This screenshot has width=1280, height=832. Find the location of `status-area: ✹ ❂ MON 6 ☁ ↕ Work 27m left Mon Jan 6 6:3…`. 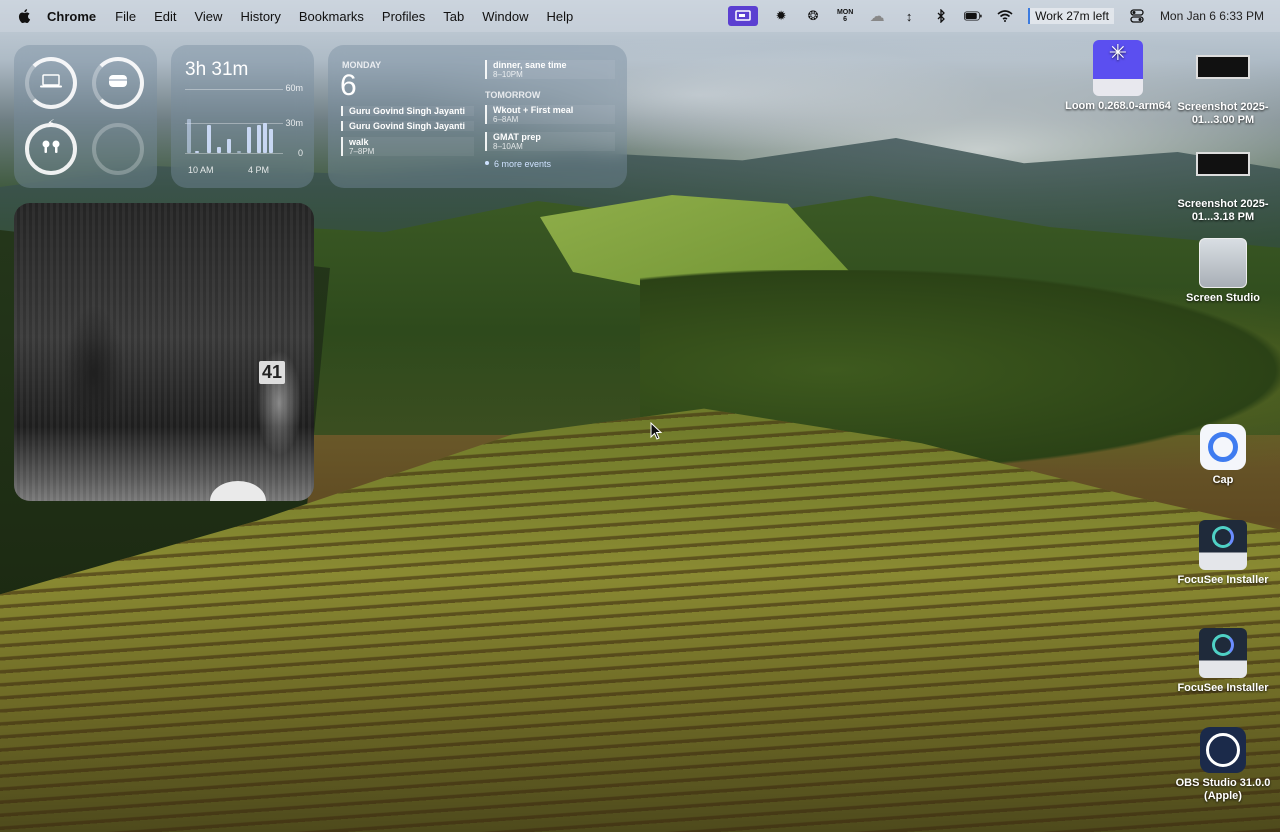

status-area: ✹ ❂ MON 6 ☁ ↕ Work 27m left Mon Jan 6 6:3… is located at coordinates (996, 16).